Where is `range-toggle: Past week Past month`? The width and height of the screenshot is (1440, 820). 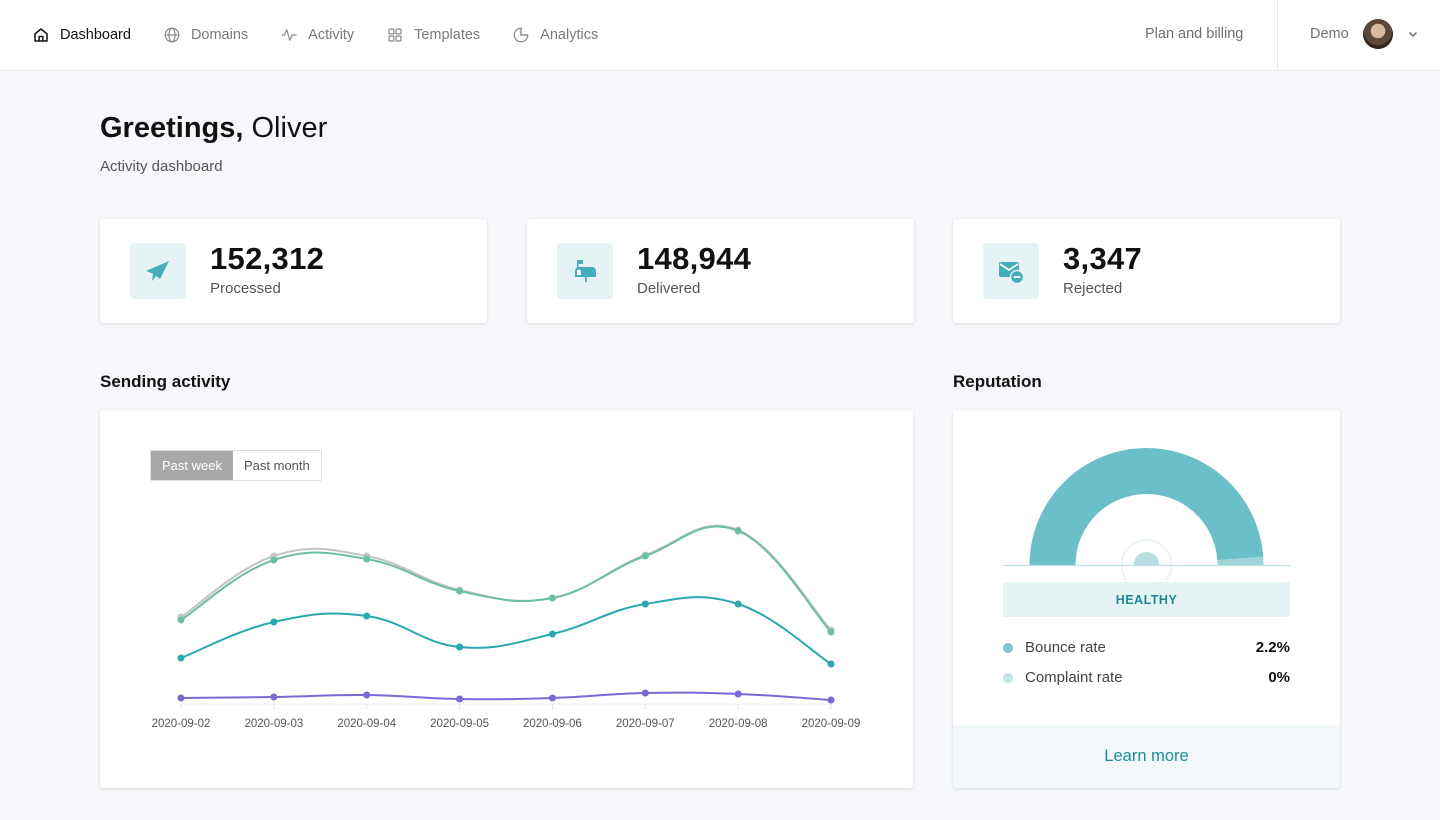 range-toggle: Past week Past month is located at coordinates (236, 465).